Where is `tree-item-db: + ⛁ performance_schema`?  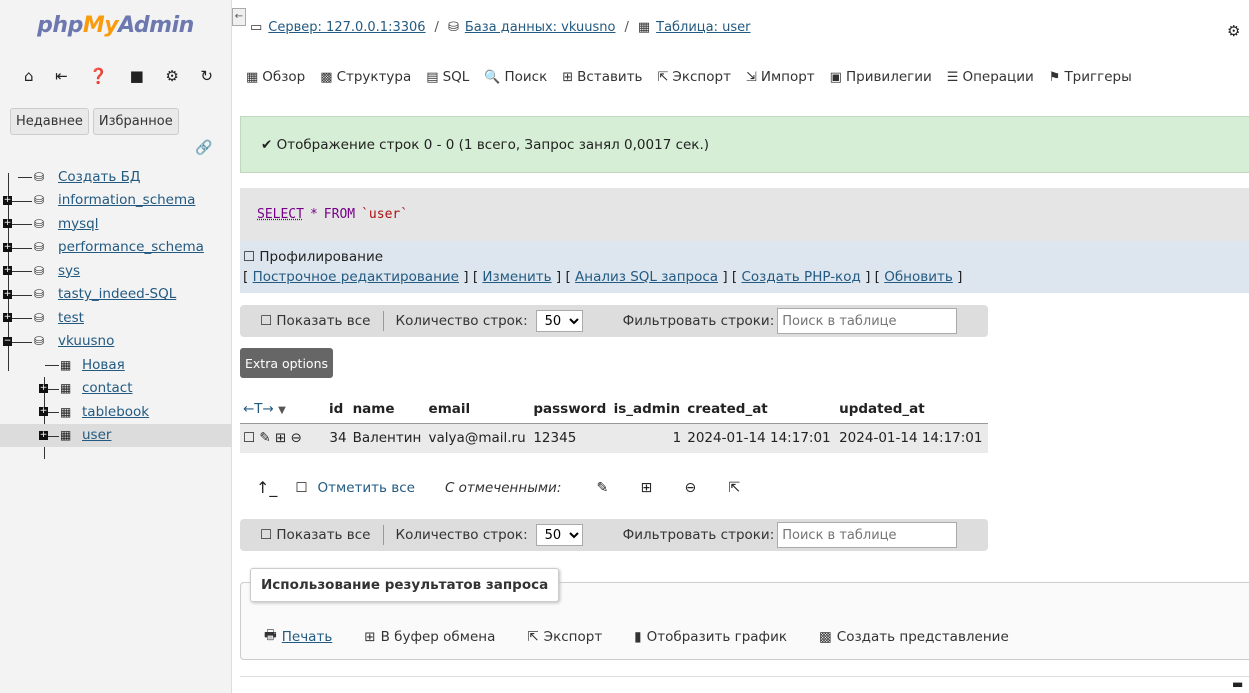 tree-item-db: + ⛁ performance_schema is located at coordinates (116, 248).